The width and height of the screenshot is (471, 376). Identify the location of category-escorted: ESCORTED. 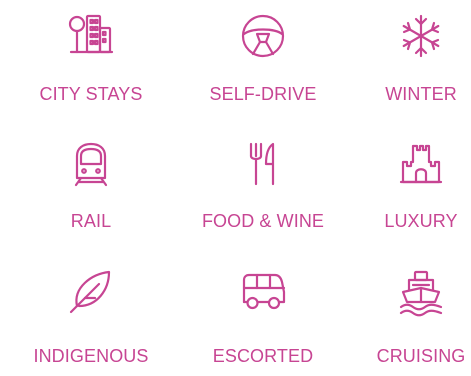
(263, 321).